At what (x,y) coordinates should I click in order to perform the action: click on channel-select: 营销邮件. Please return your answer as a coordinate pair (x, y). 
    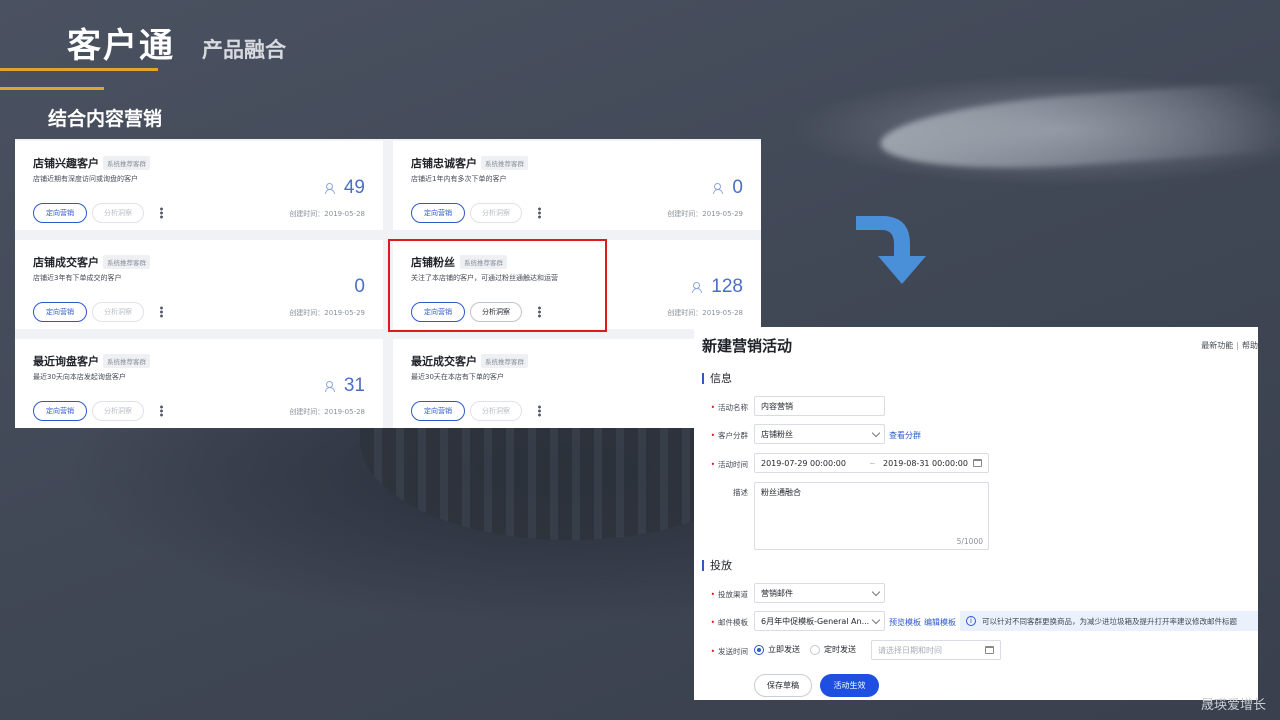
    Looking at the image, I should click on (819, 593).